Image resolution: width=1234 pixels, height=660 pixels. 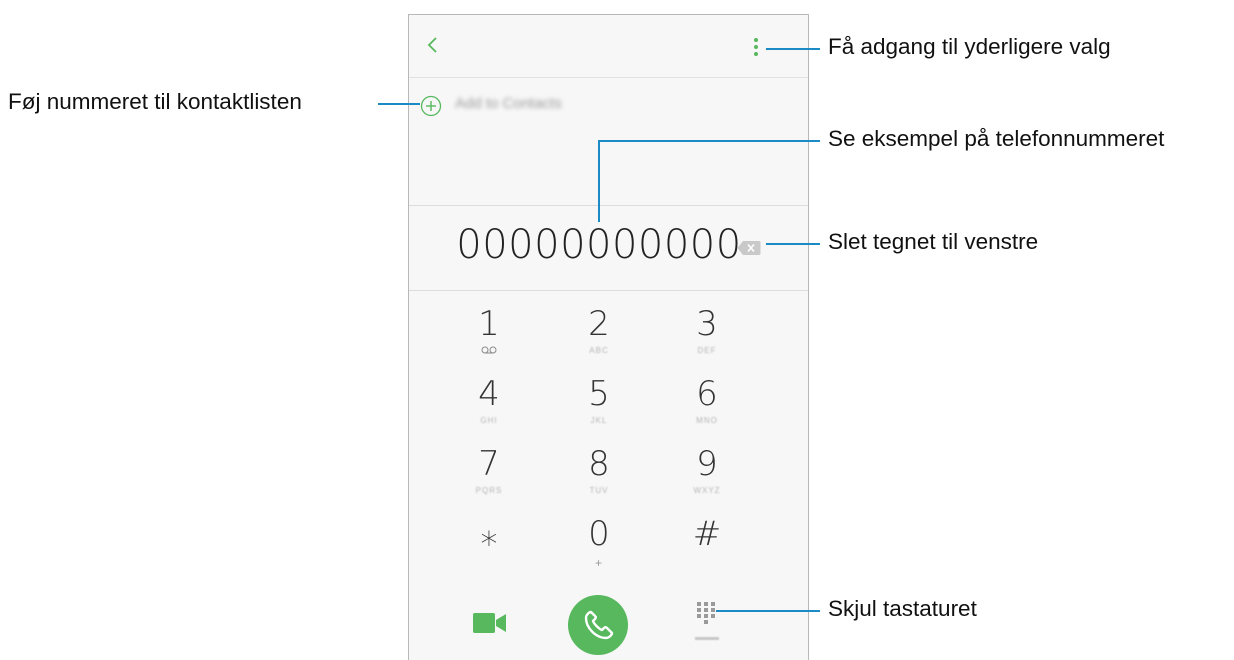 I want to click on key-5: 5 JKL, so click(x=599, y=409).